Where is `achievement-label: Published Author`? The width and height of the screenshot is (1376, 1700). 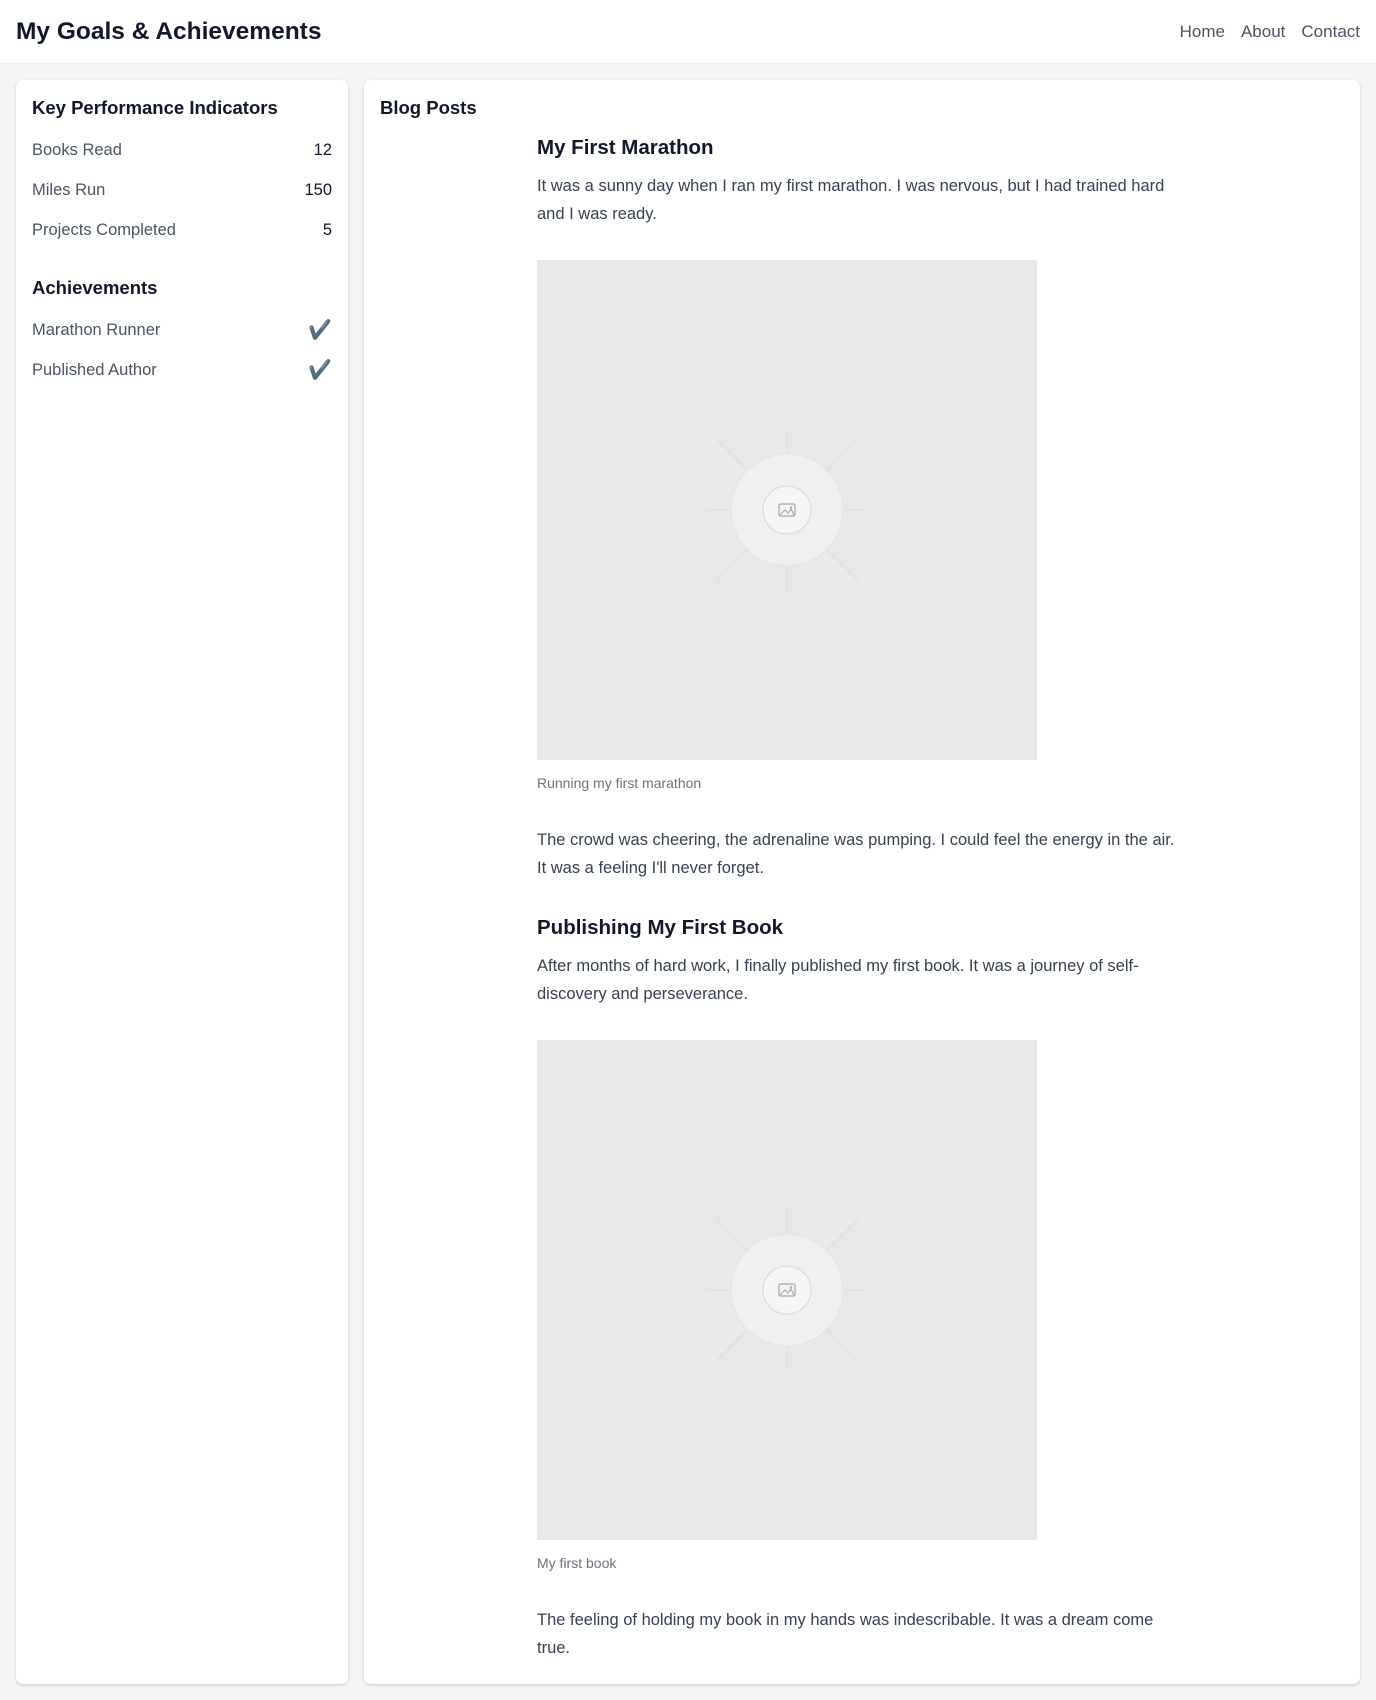 achievement-label: Published Author is located at coordinates (94, 369).